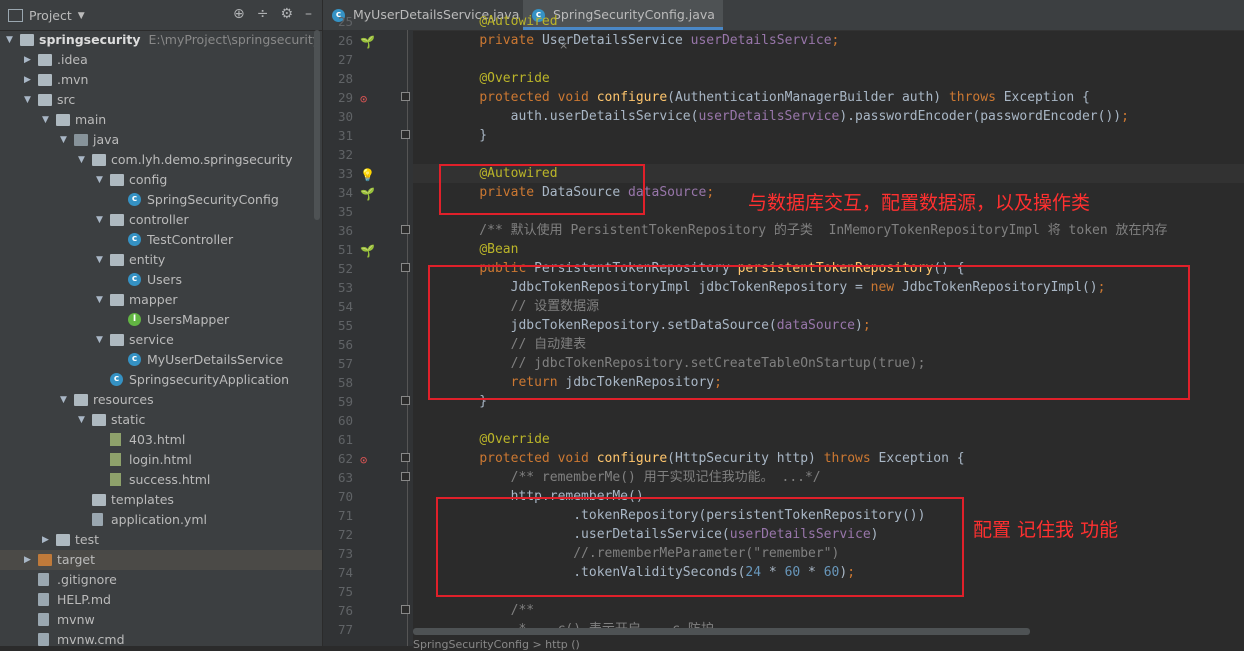 Image resolution: width=1244 pixels, height=651 pixels. I want to click on tree-item: ▼ entity, so click(161, 260).